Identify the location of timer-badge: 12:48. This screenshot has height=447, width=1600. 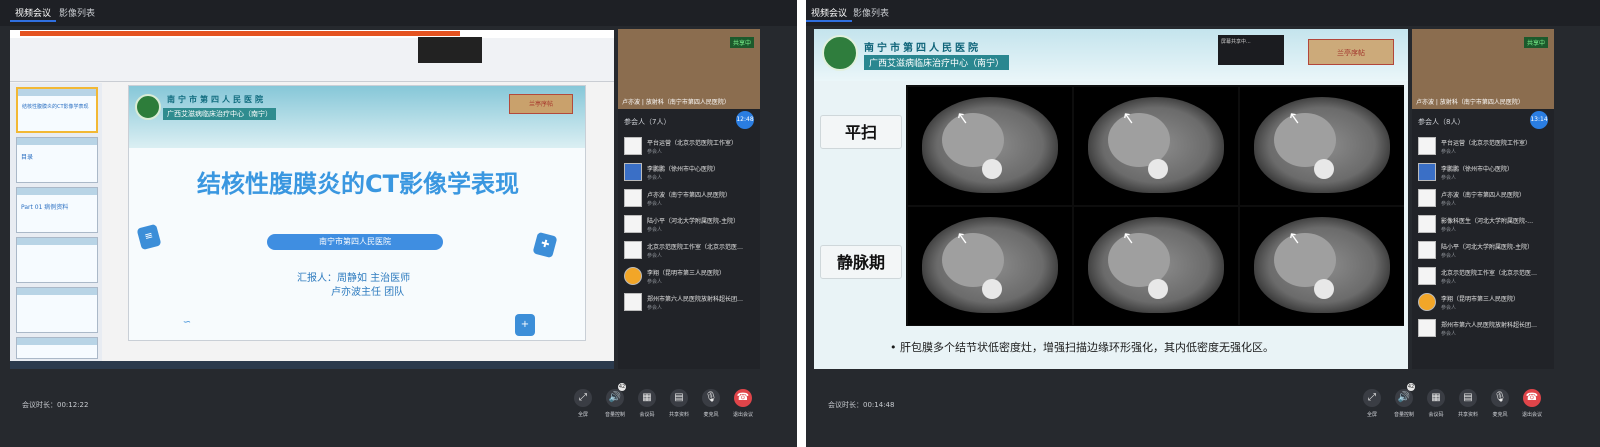
(745, 120).